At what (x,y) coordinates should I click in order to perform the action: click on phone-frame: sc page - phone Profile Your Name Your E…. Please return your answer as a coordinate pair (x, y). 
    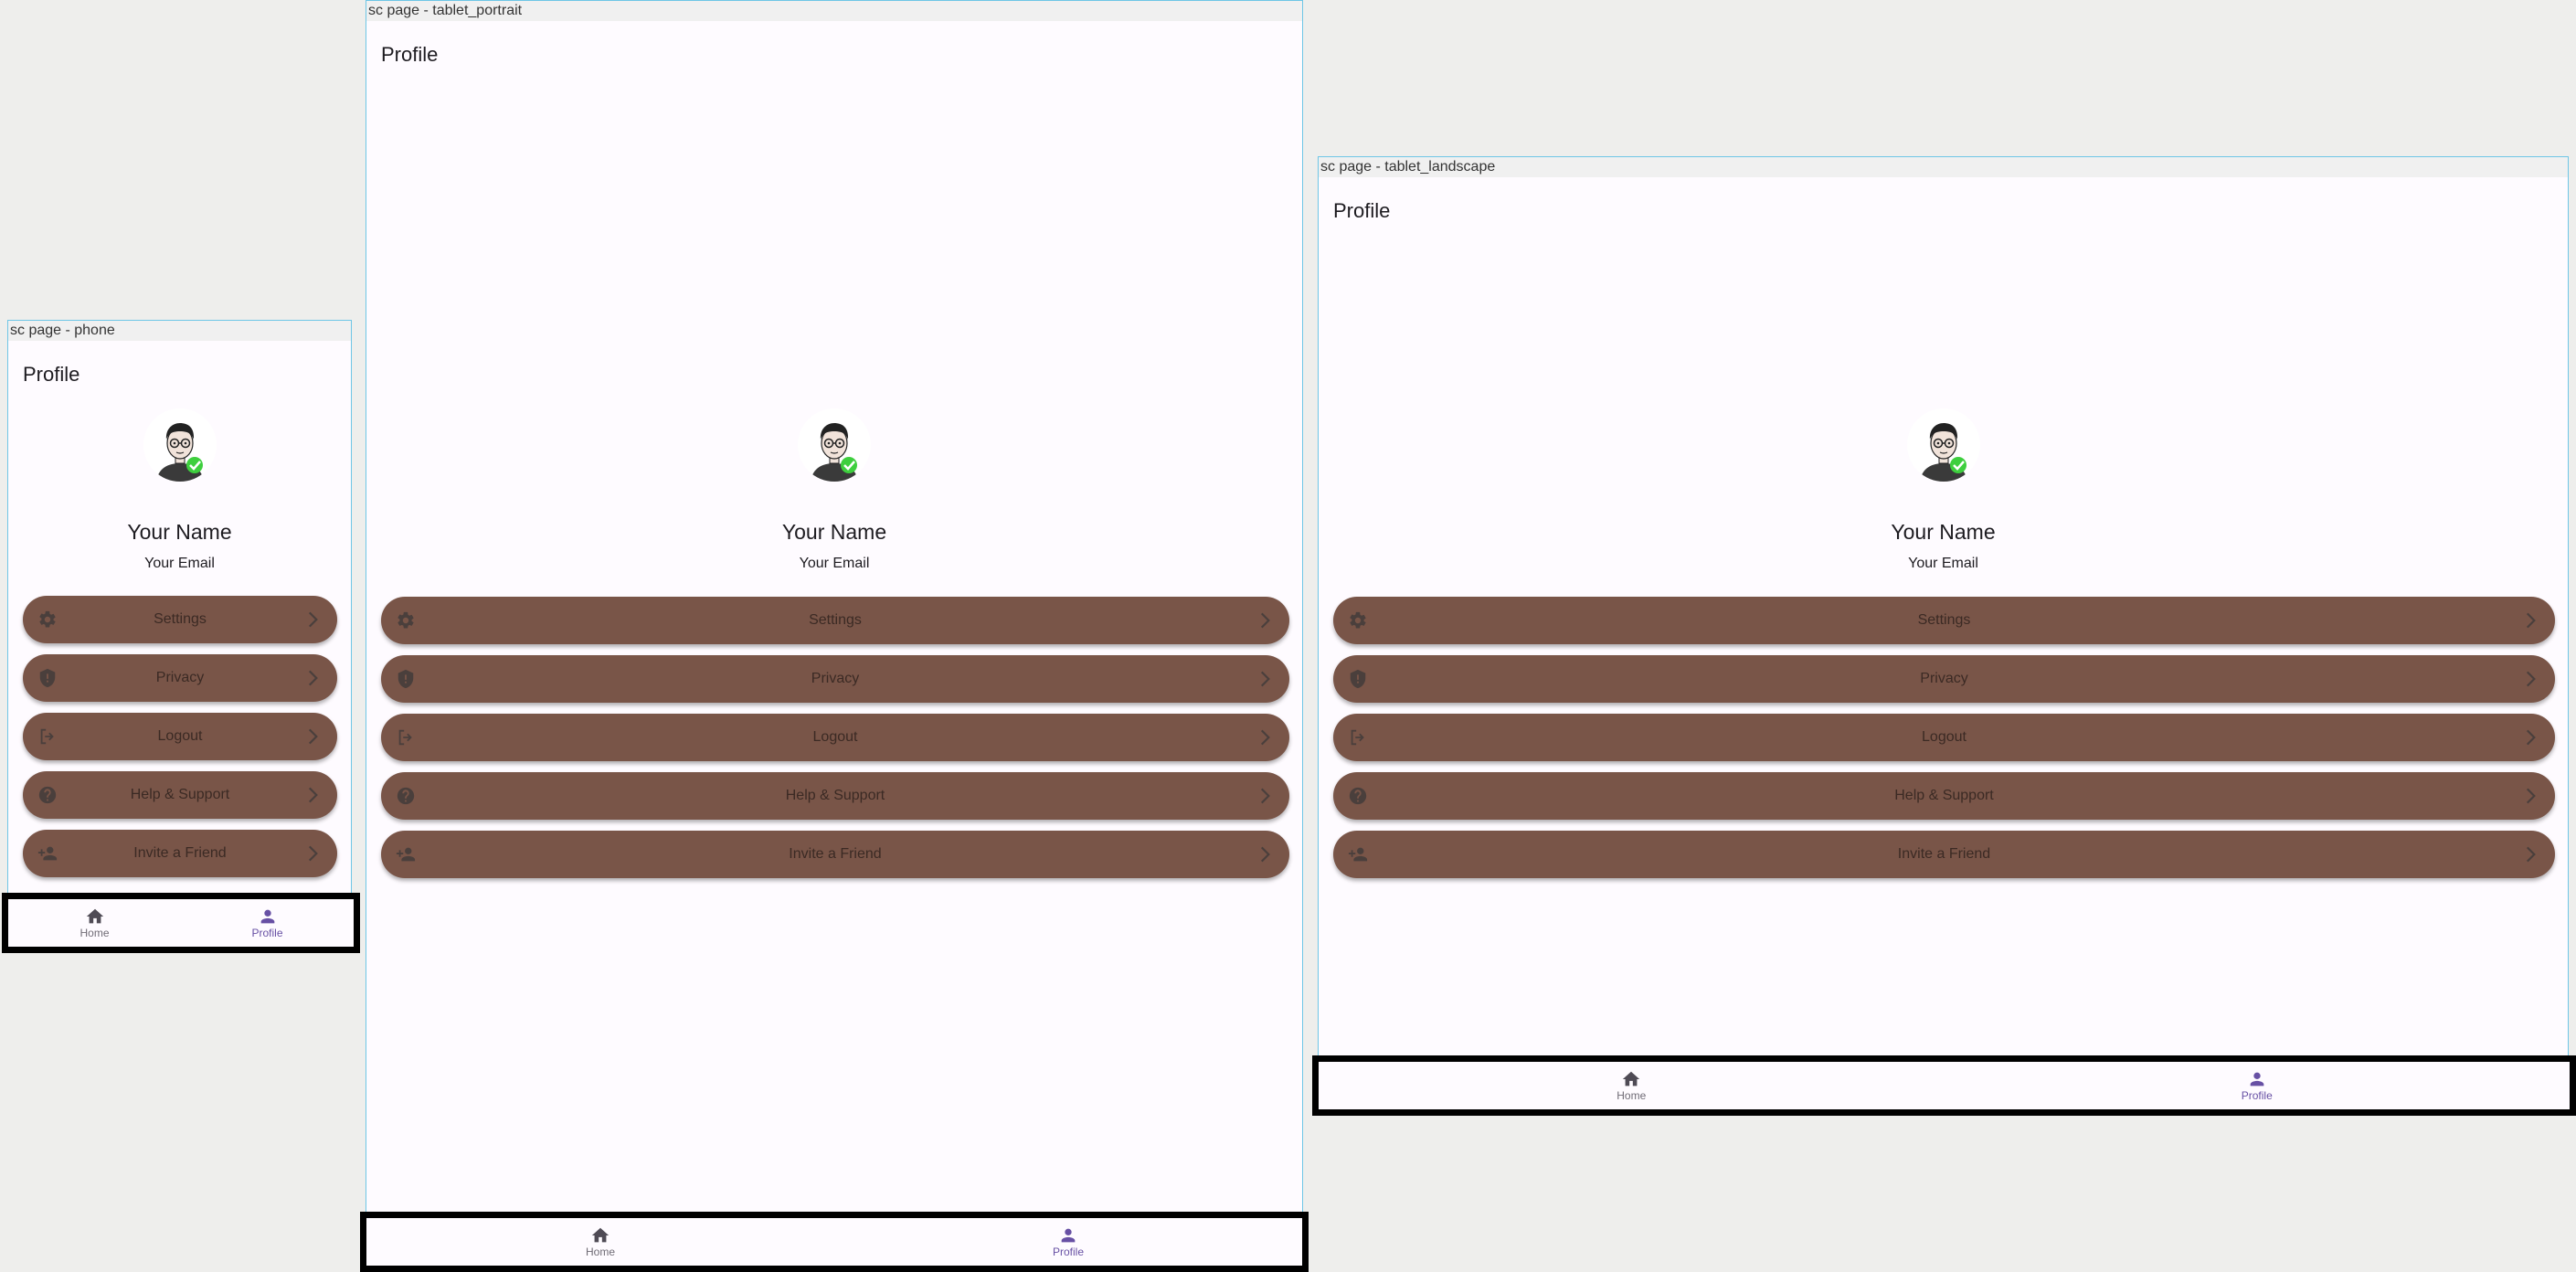
    Looking at the image, I should click on (179, 636).